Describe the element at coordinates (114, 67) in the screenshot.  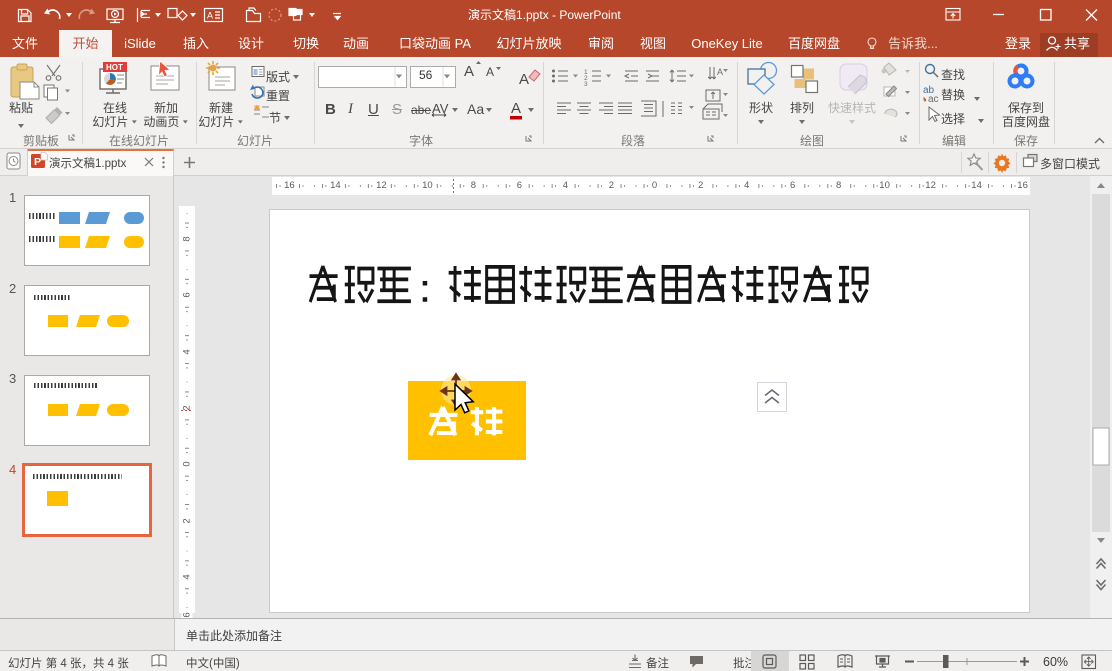
I see `svg-text: HOT` at that location.